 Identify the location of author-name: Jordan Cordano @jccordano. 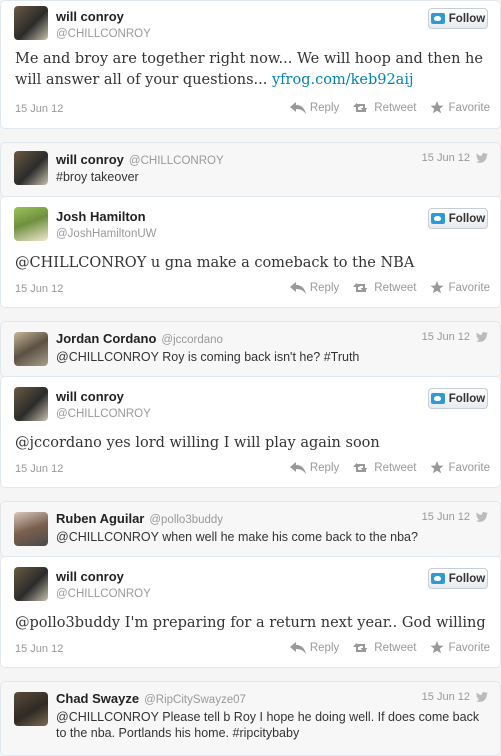
(139, 338).